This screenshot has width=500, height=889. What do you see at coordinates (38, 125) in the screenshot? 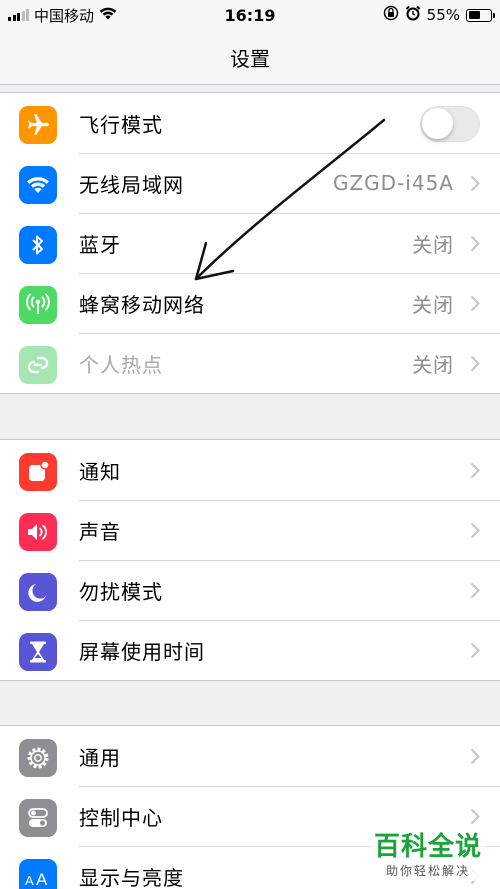
I see `airplane-icon` at bounding box center [38, 125].